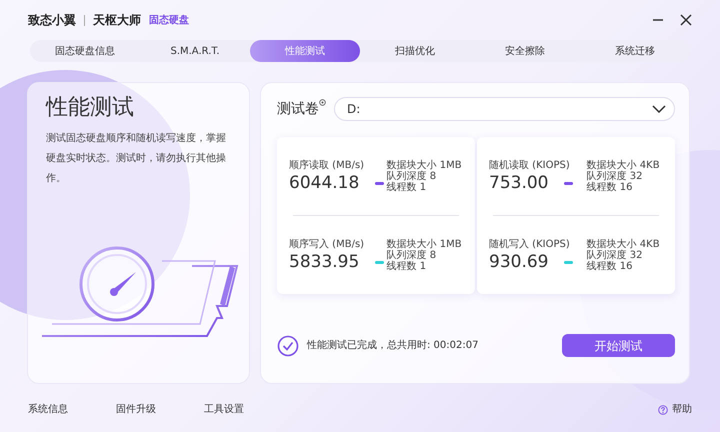 This screenshot has height=432, width=720. I want to click on metric-name: 随机读取 (KIOPS), so click(530, 166).